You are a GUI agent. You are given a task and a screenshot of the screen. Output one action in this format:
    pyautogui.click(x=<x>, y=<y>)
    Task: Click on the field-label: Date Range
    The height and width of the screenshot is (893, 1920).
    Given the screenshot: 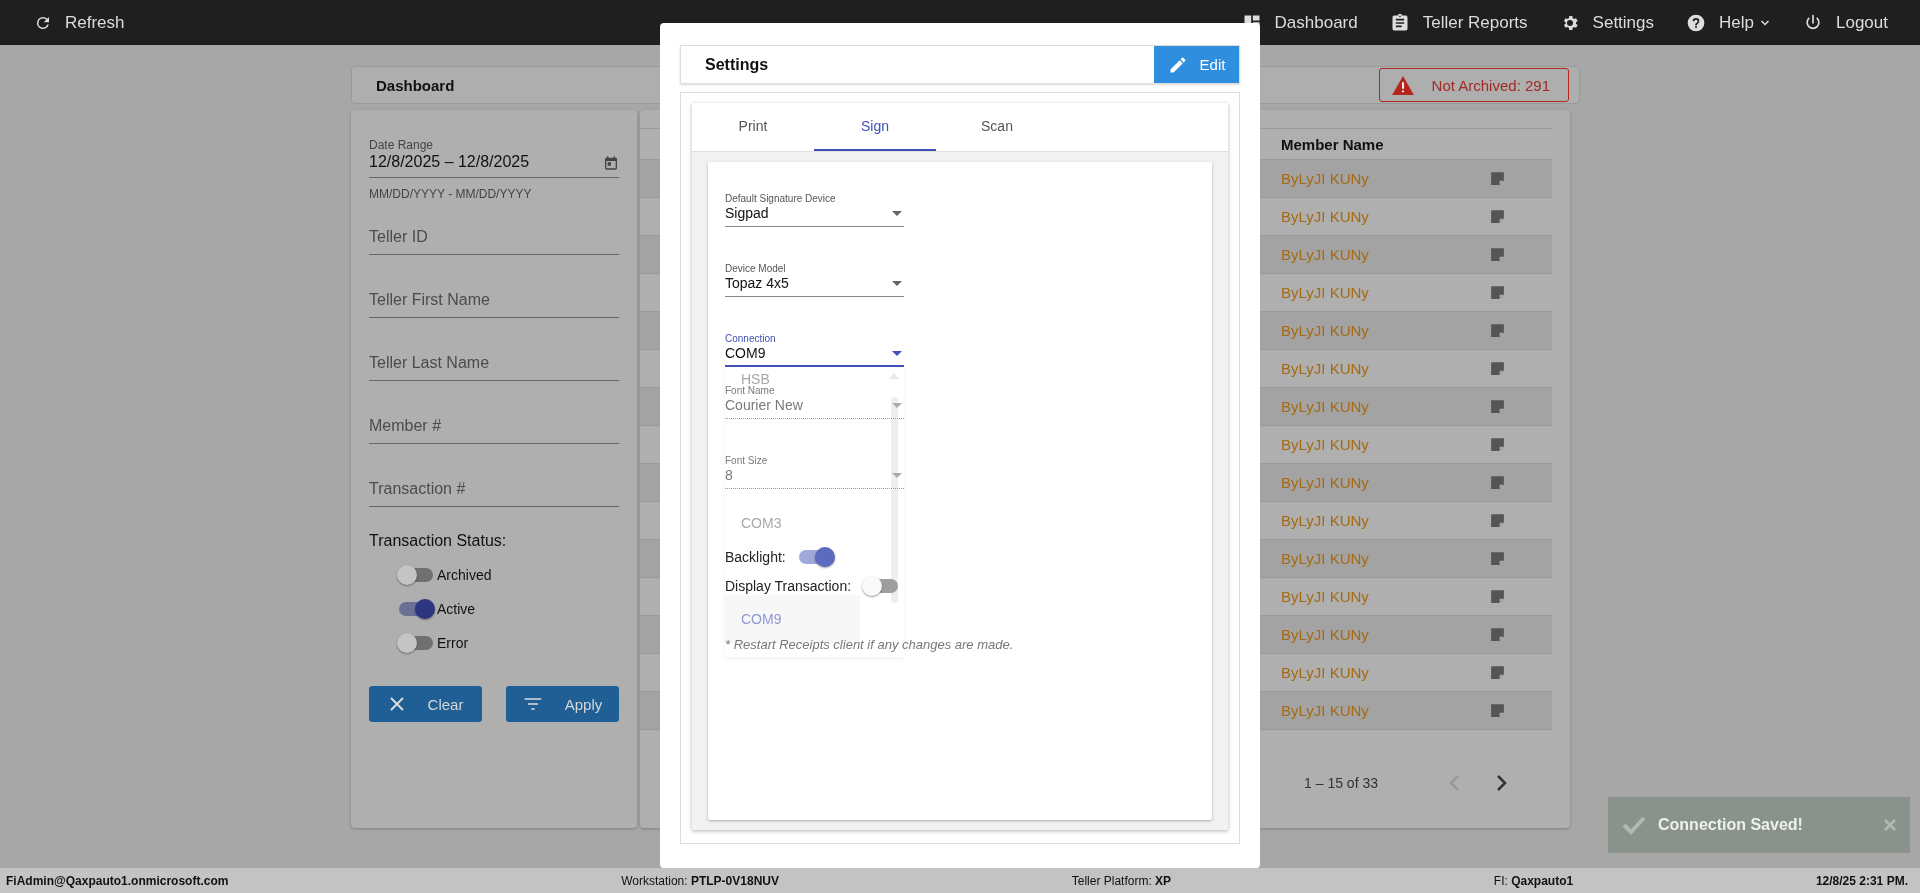 What is the action you would take?
    pyautogui.click(x=402, y=145)
    